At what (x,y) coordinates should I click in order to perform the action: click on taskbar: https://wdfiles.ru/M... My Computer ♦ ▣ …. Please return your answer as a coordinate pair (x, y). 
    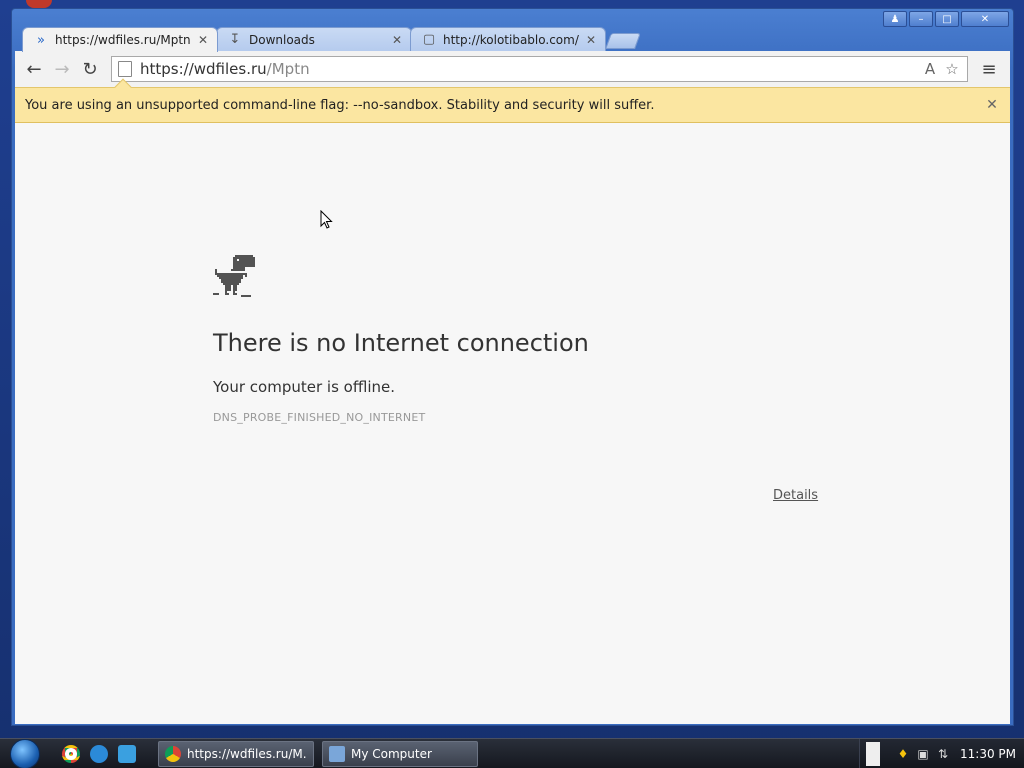
    Looking at the image, I should click on (512, 753).